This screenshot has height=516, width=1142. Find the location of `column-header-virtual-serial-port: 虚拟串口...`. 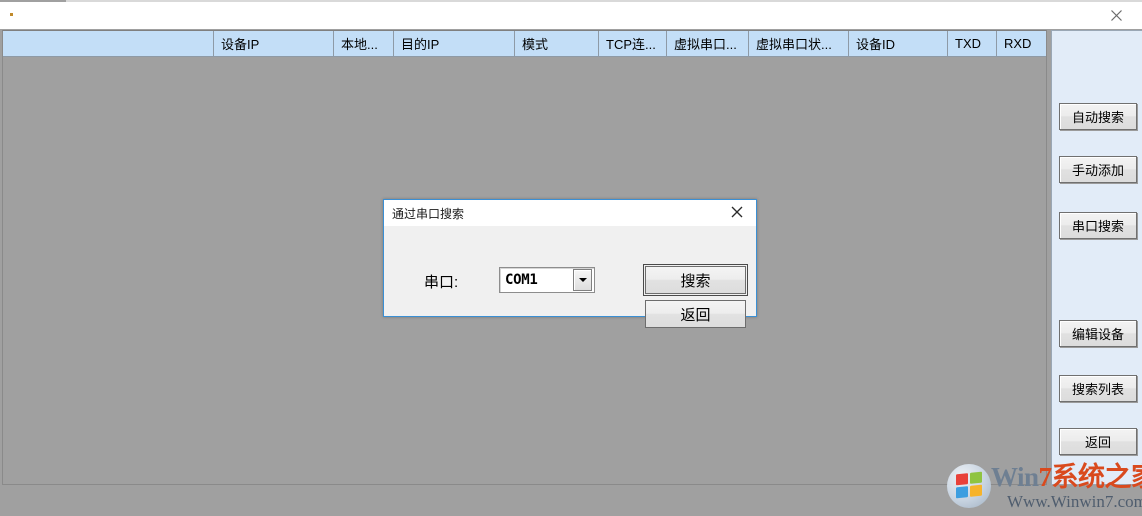

column-header-virtual-serial-port: 虚拟串口... is located at coordinates (708, 43).